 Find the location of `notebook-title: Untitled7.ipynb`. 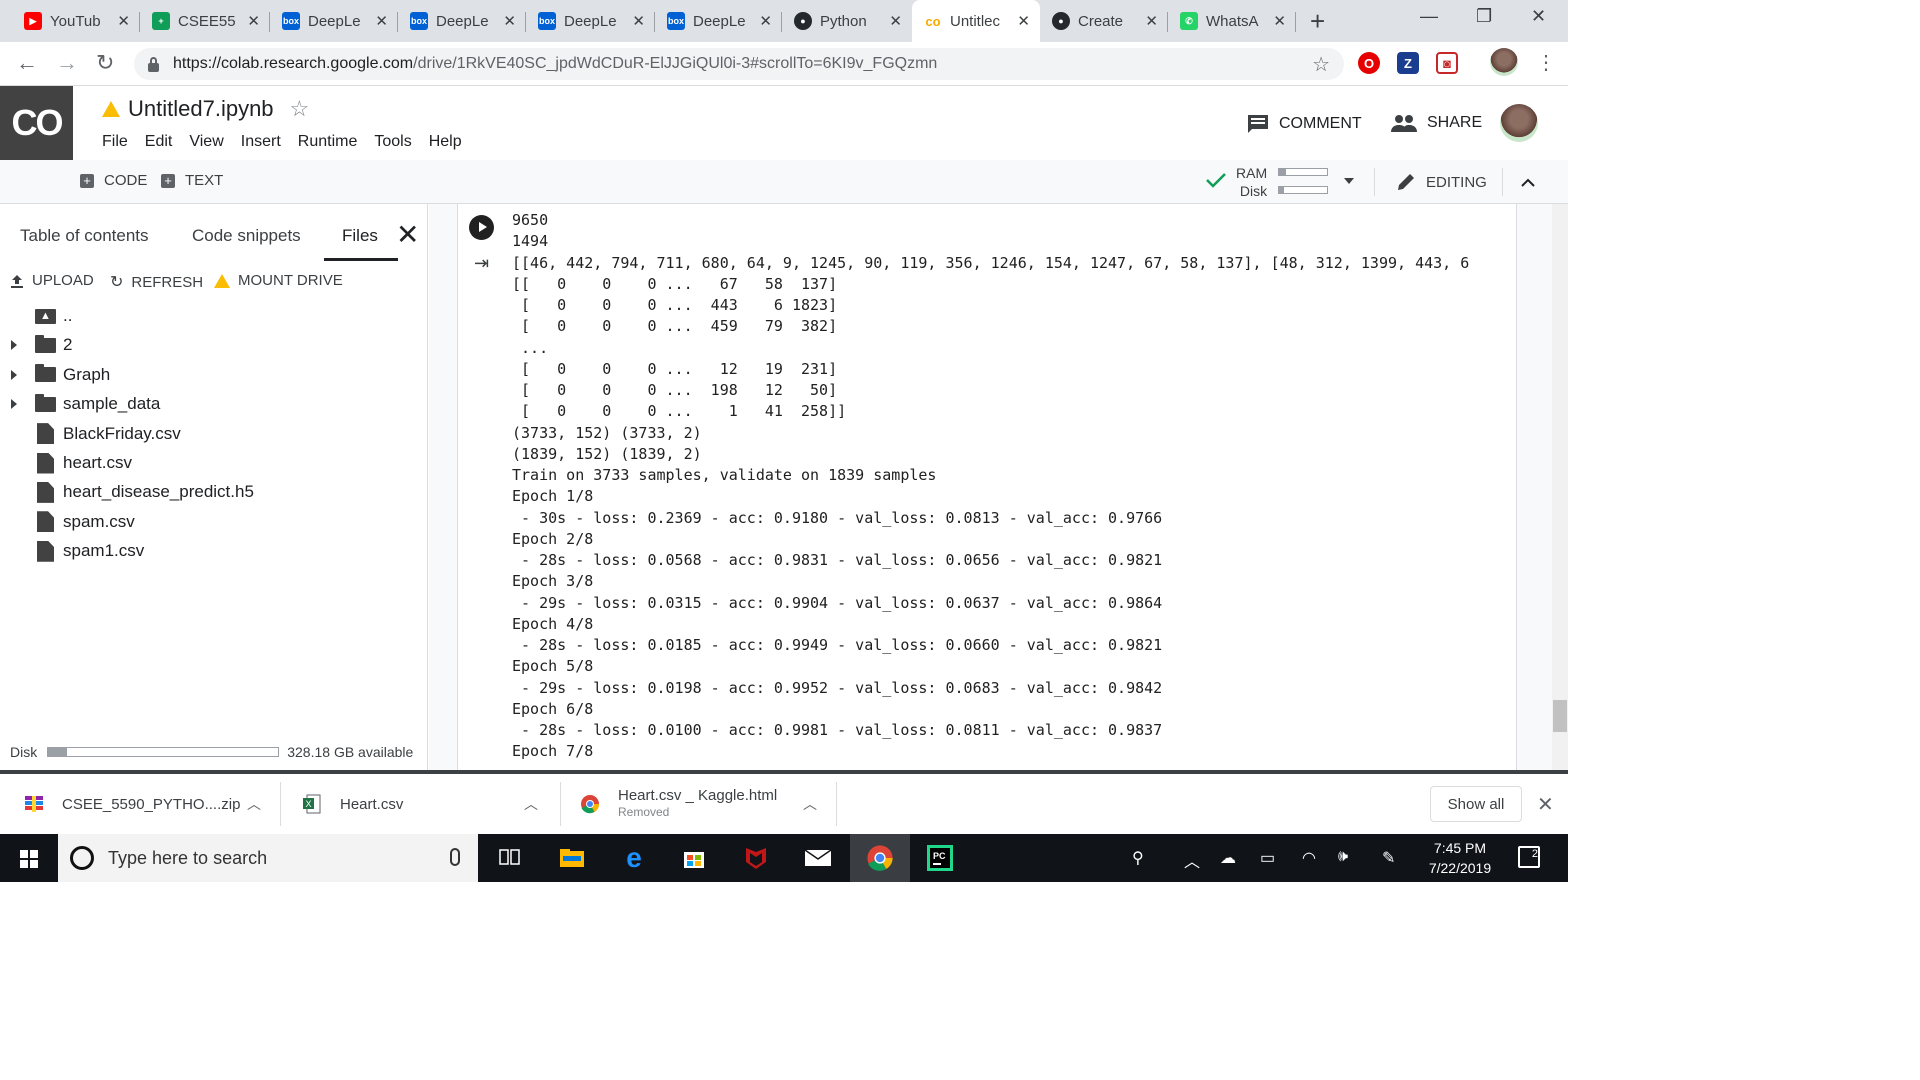

notebook-title: Untitled7.ipynb is located at coordinates (201, 109).